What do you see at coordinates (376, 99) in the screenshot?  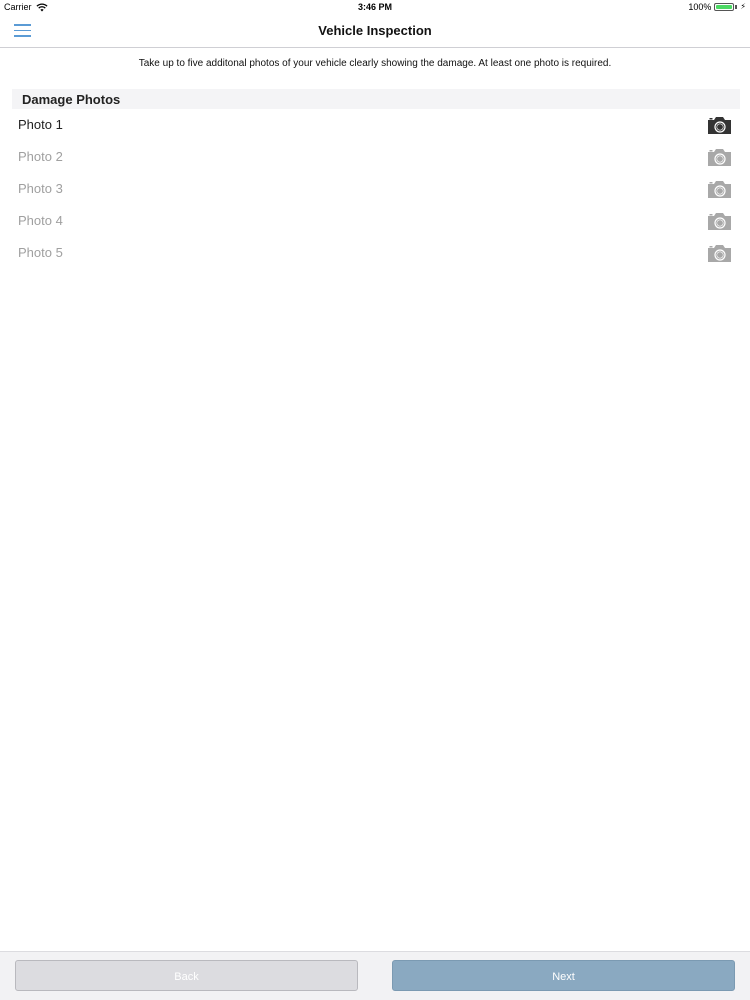 I see `section-header: Damage Photos` at bounding box center [376, 99].